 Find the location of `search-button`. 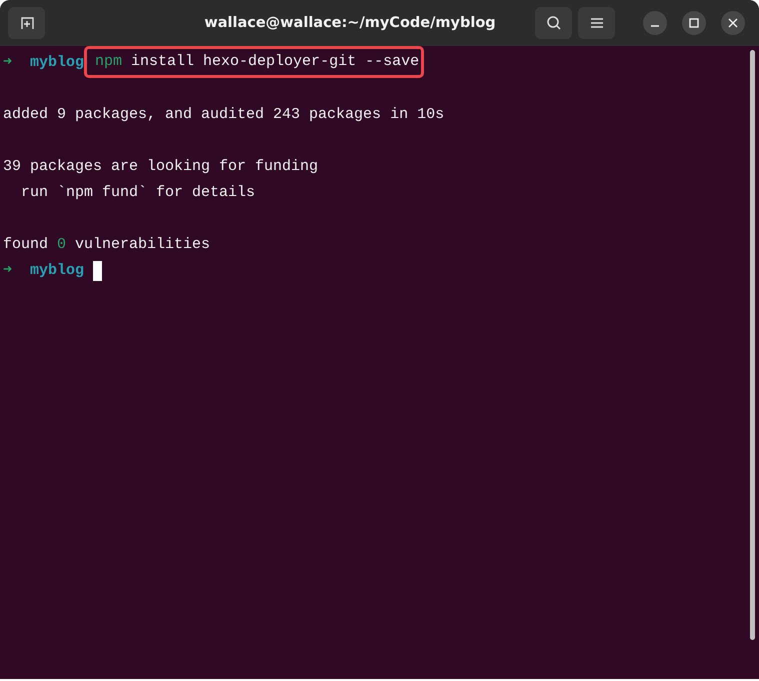

search-button is located at coordinates (553, 23).